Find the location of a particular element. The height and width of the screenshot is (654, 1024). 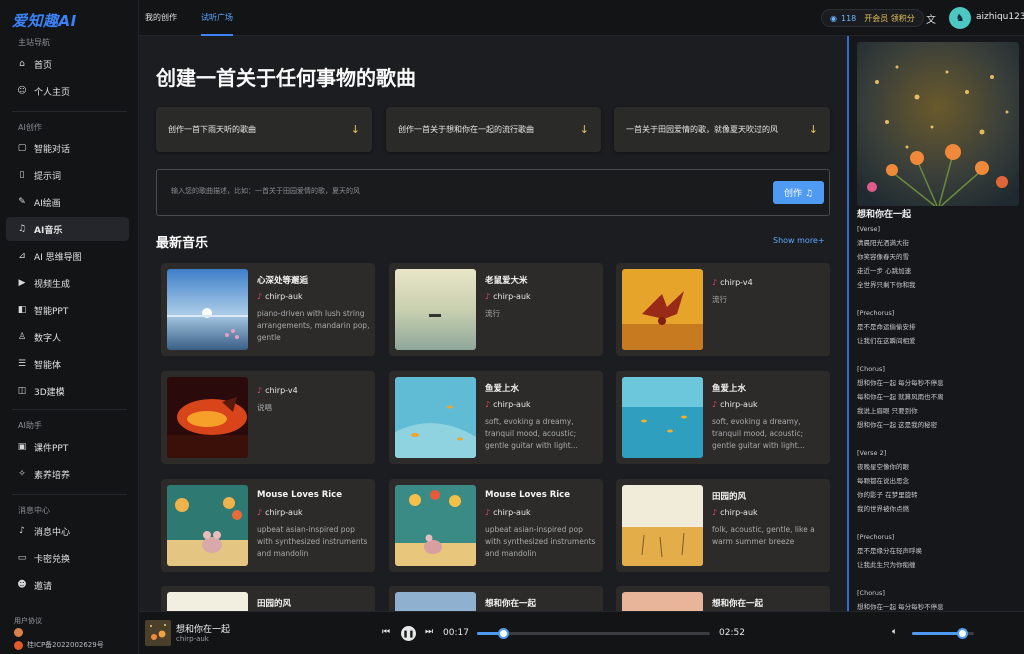

song-card: 老鼠爱大米 ♪ chirp-auk 流行 is located at coordinates (496, 309).